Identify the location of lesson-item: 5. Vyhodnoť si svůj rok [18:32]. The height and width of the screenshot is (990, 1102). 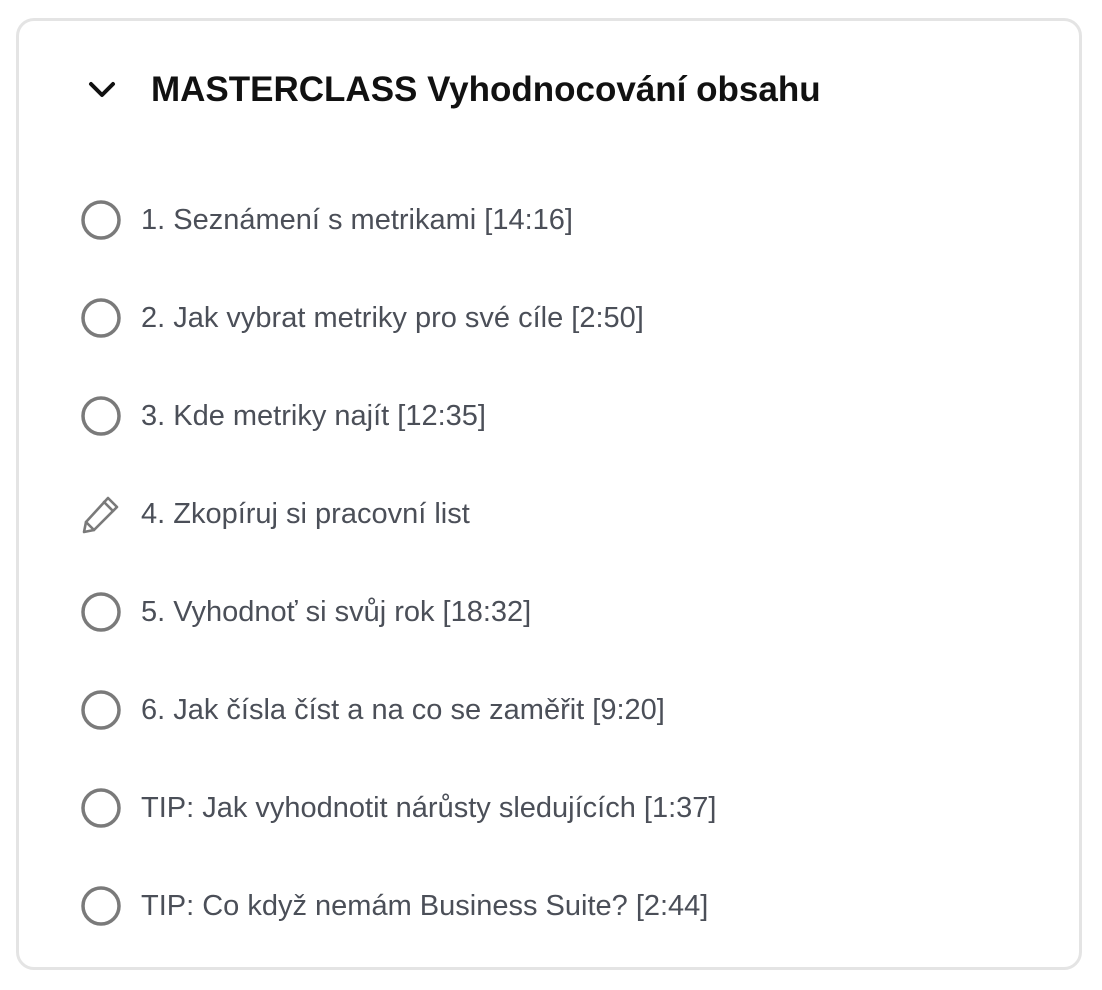
(397, 612).